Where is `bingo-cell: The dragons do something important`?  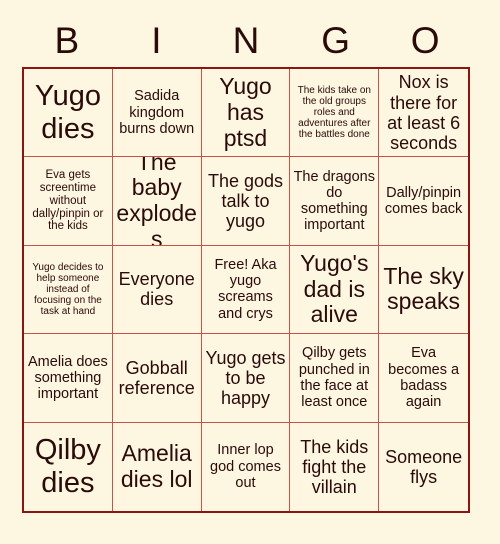
bingo-cell: The dragons do something important is located at coordinates (335, 201).